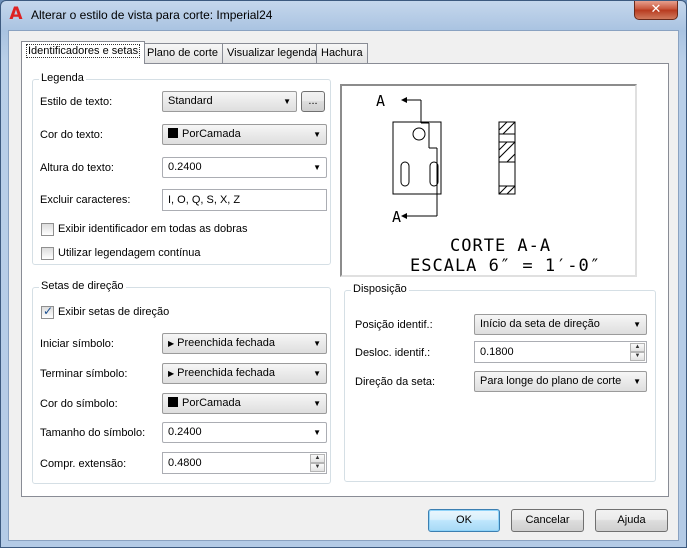  What do you see at coordinates (393, 353) in the screenshot?
I see `offset-label: Desloc. identif.:` at bounding box center [393, 353].